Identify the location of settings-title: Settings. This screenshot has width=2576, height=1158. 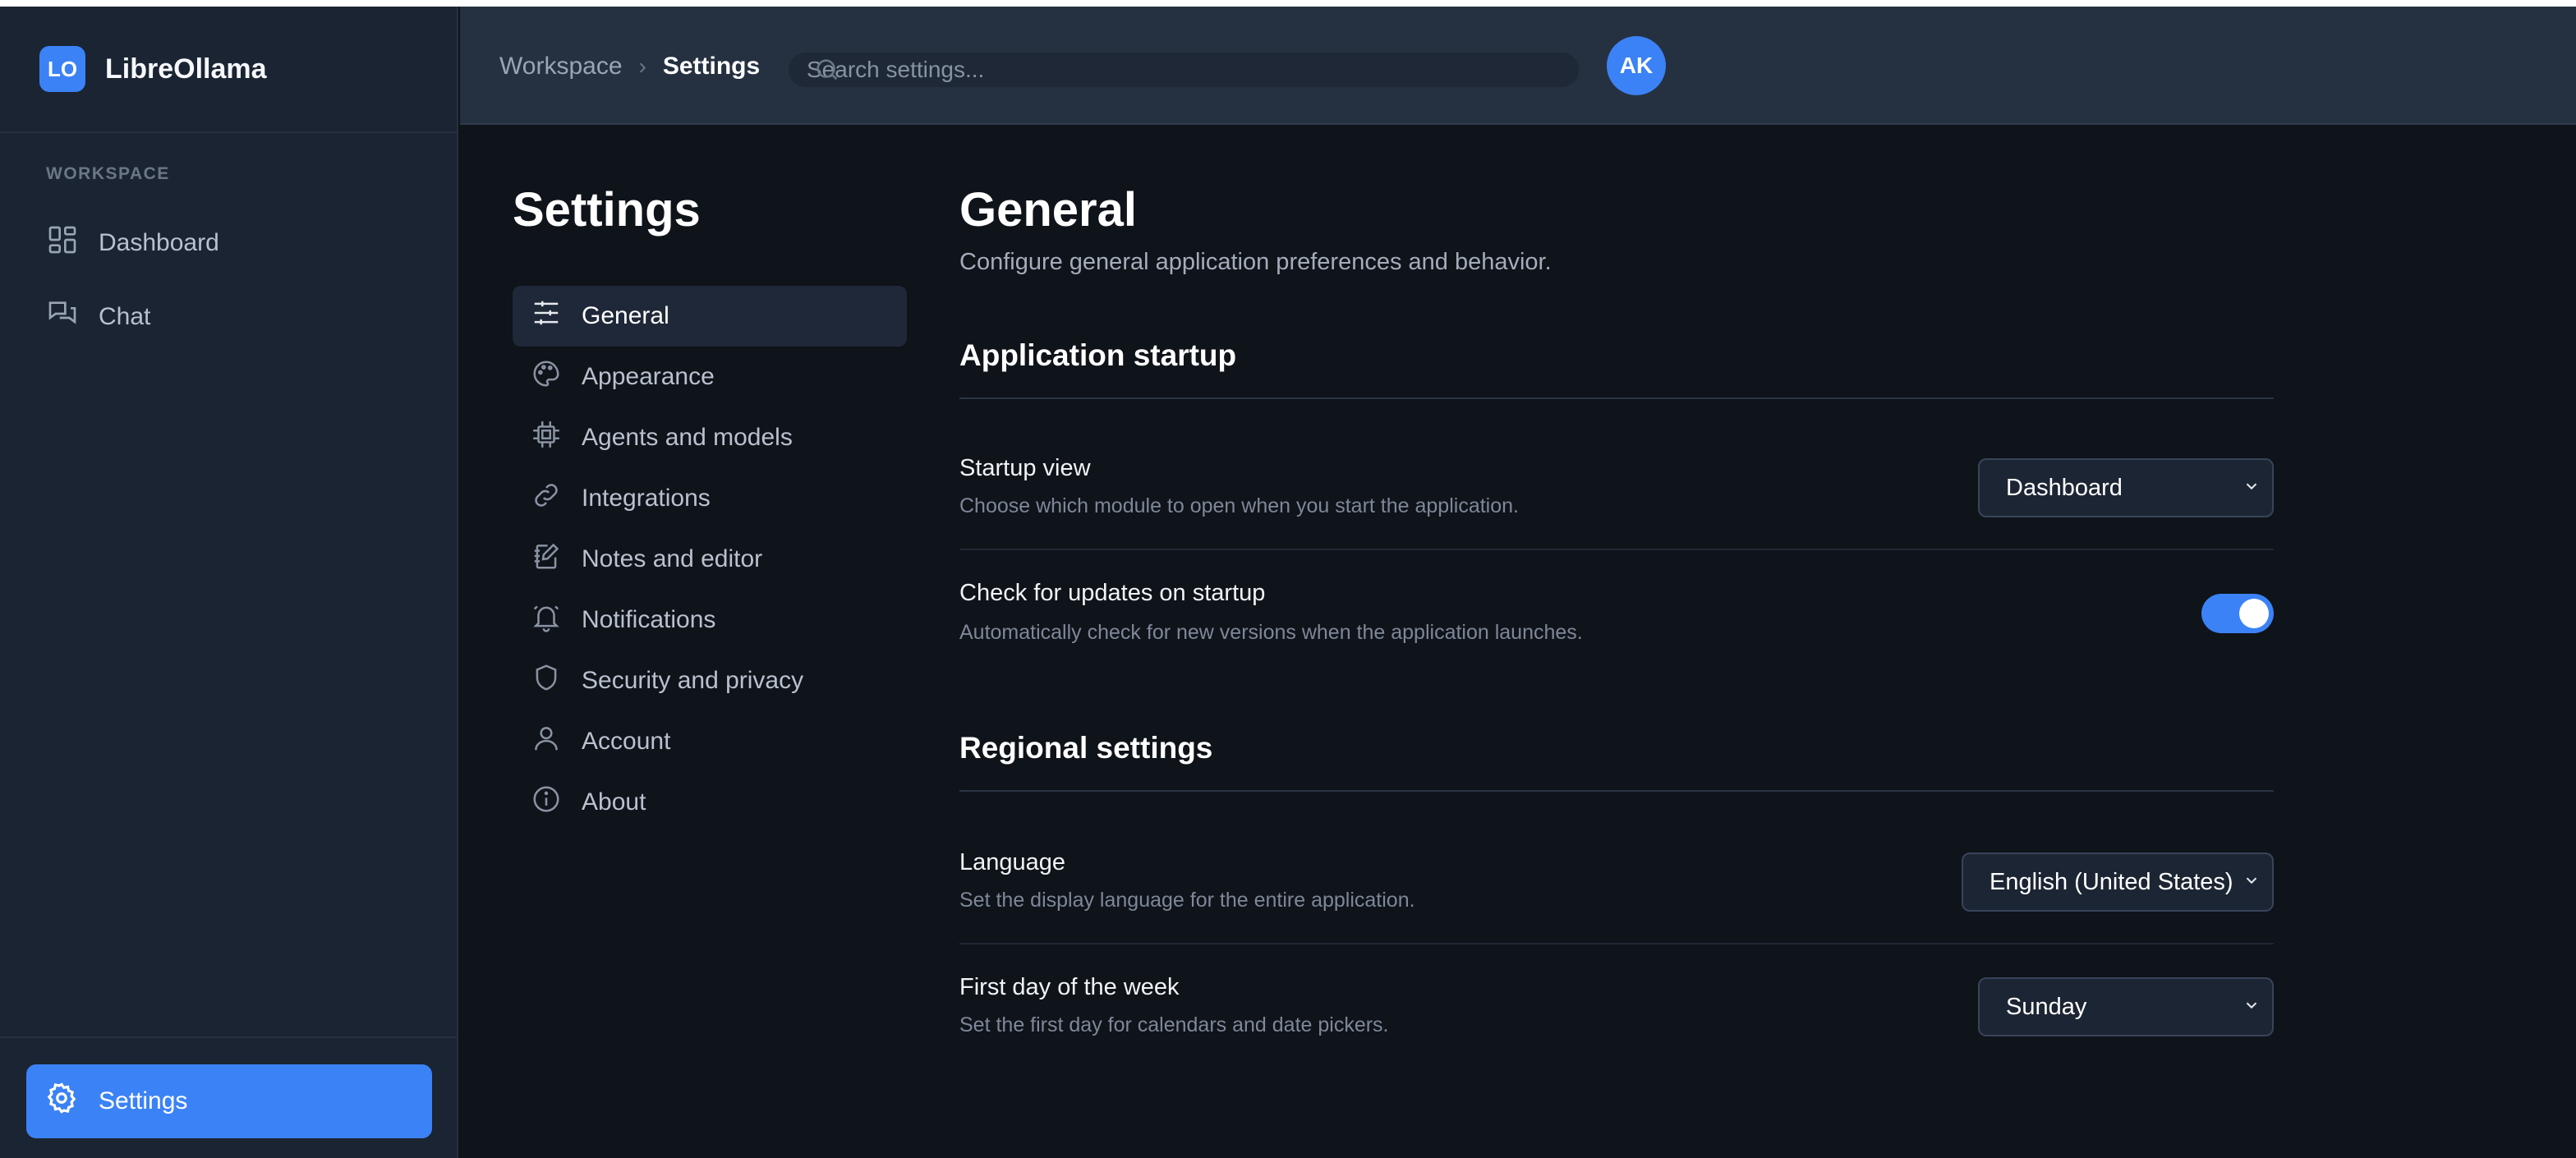
(607, 210).